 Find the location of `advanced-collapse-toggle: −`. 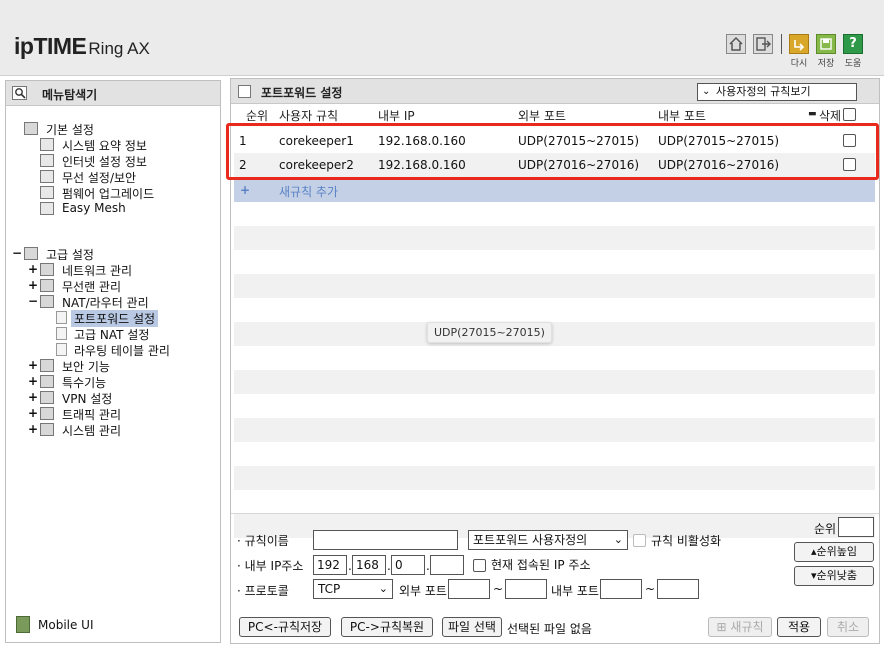

advanced-collapse-toggle: − is located at coordinates (17, 253).